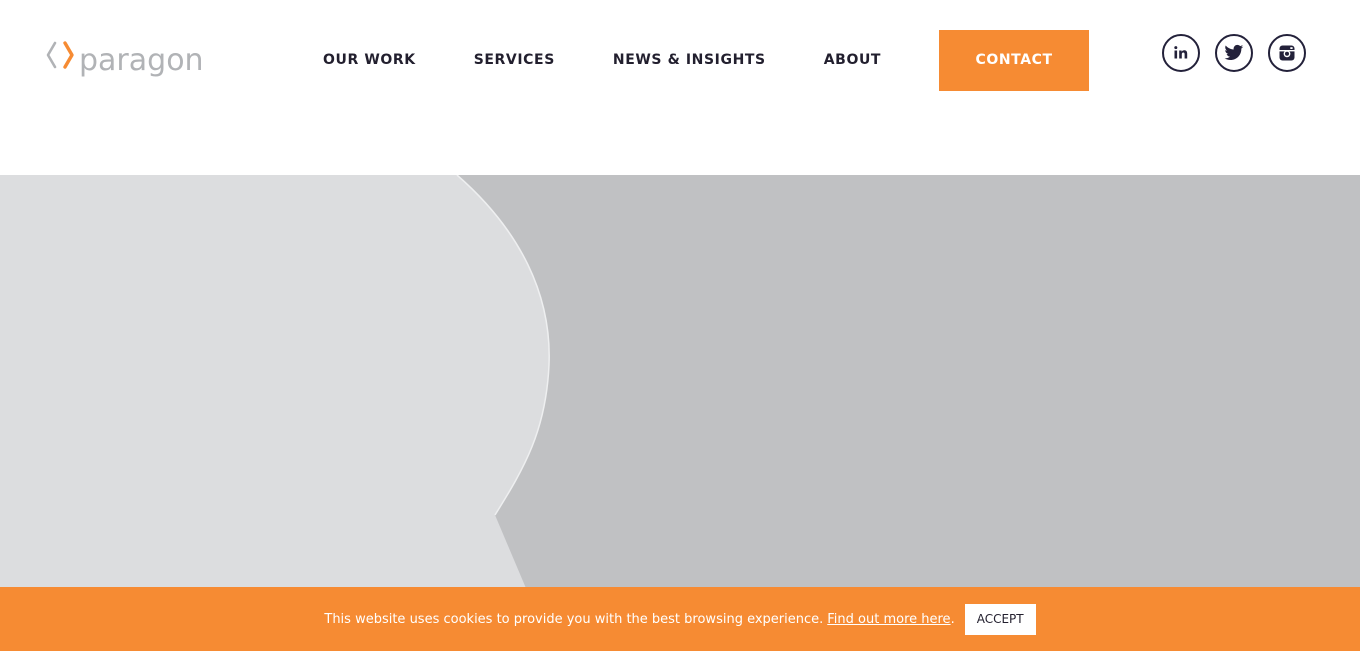 Image resolution: width=1366 pixels, height=651 pixels. I want to click on nav-news-insights: NEWS & INSIGHTS, so click(689, 60).